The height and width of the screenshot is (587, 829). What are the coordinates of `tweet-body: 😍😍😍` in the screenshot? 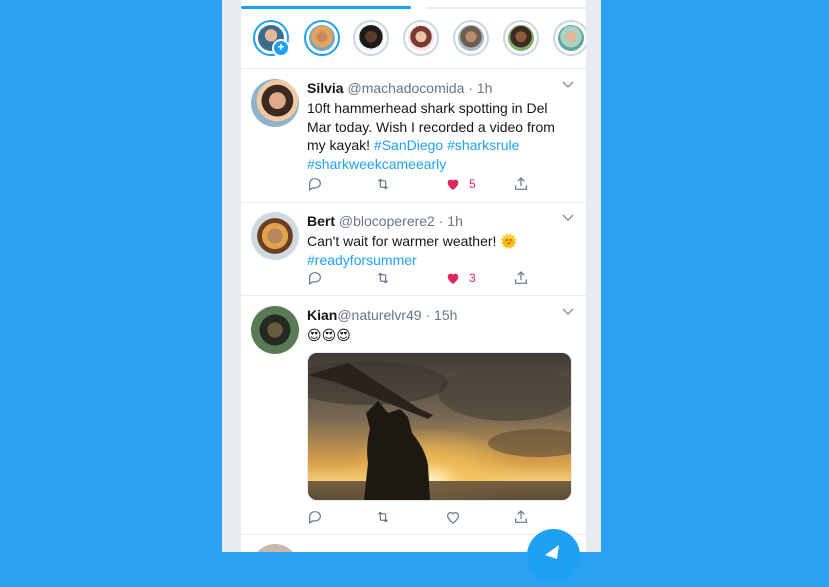 It's located at (329, 335).